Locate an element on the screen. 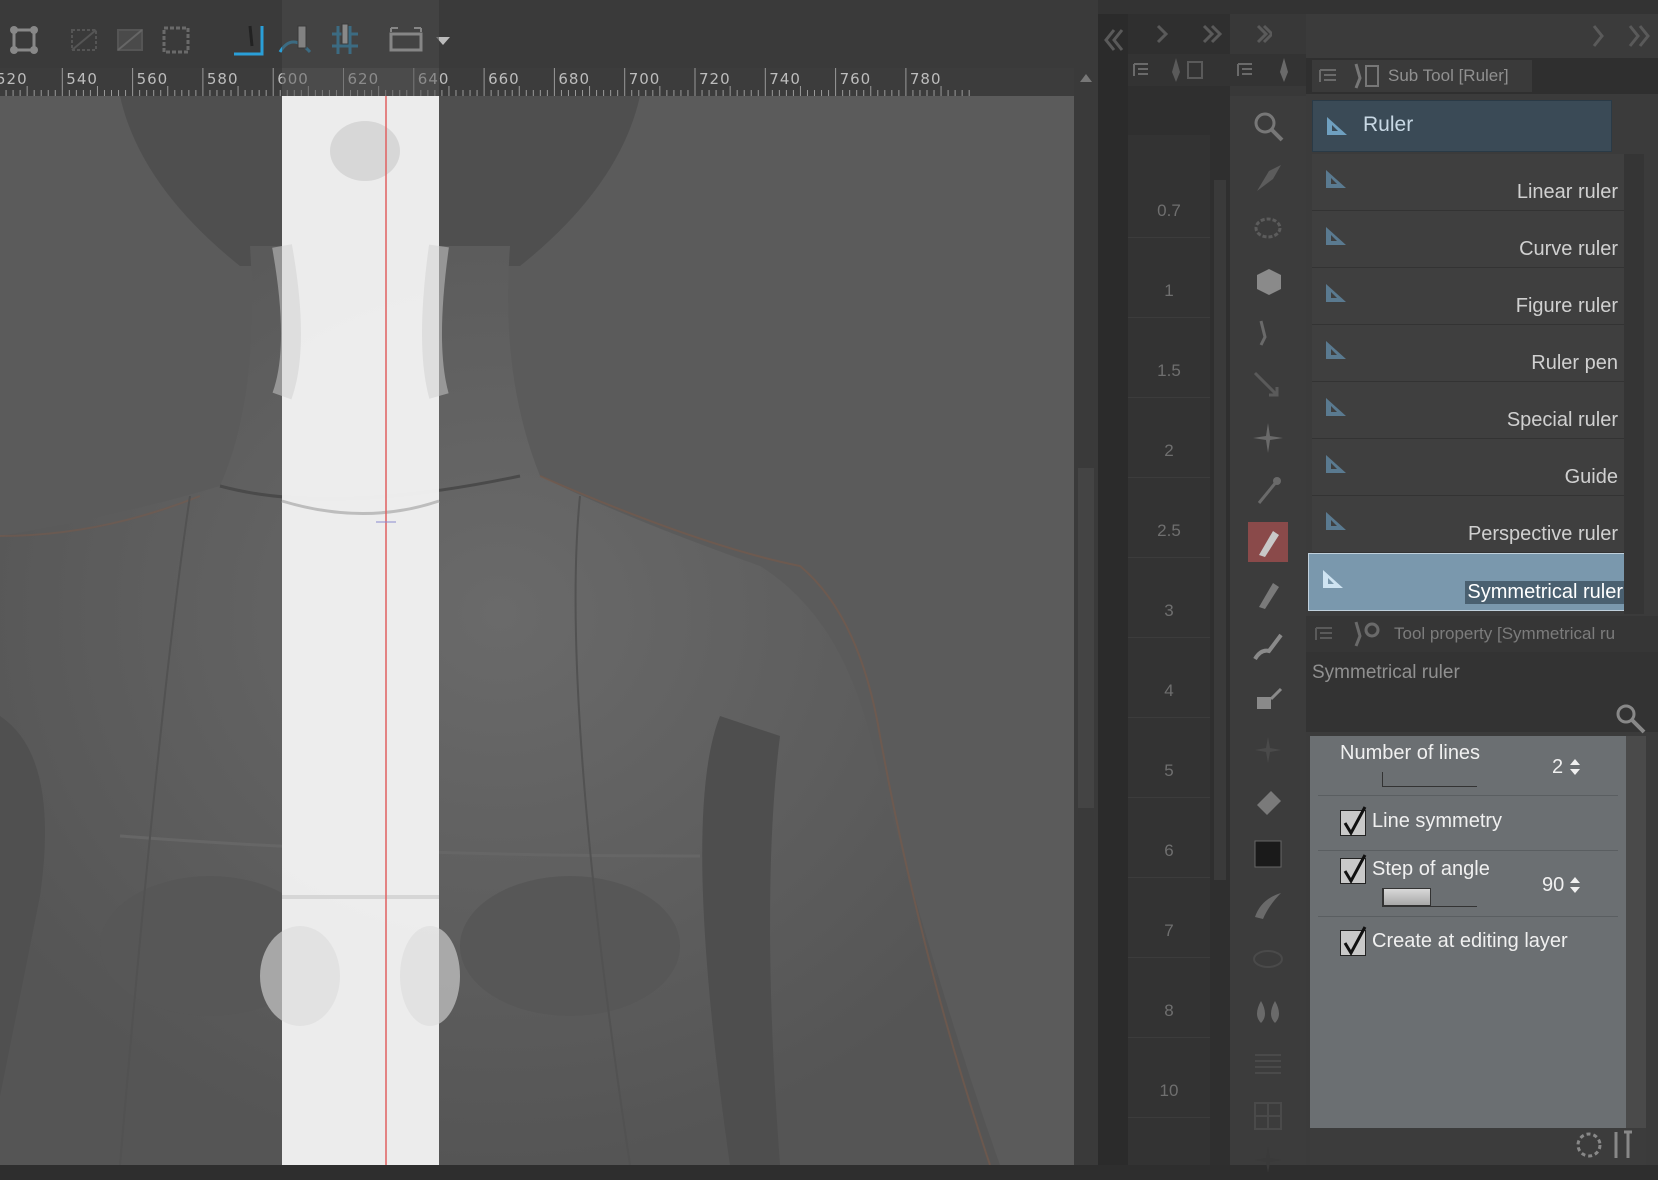 This screenshot has width=1658, height=1180. subtool-item-label: Figure ruler is located at coordinates (1566, 306).